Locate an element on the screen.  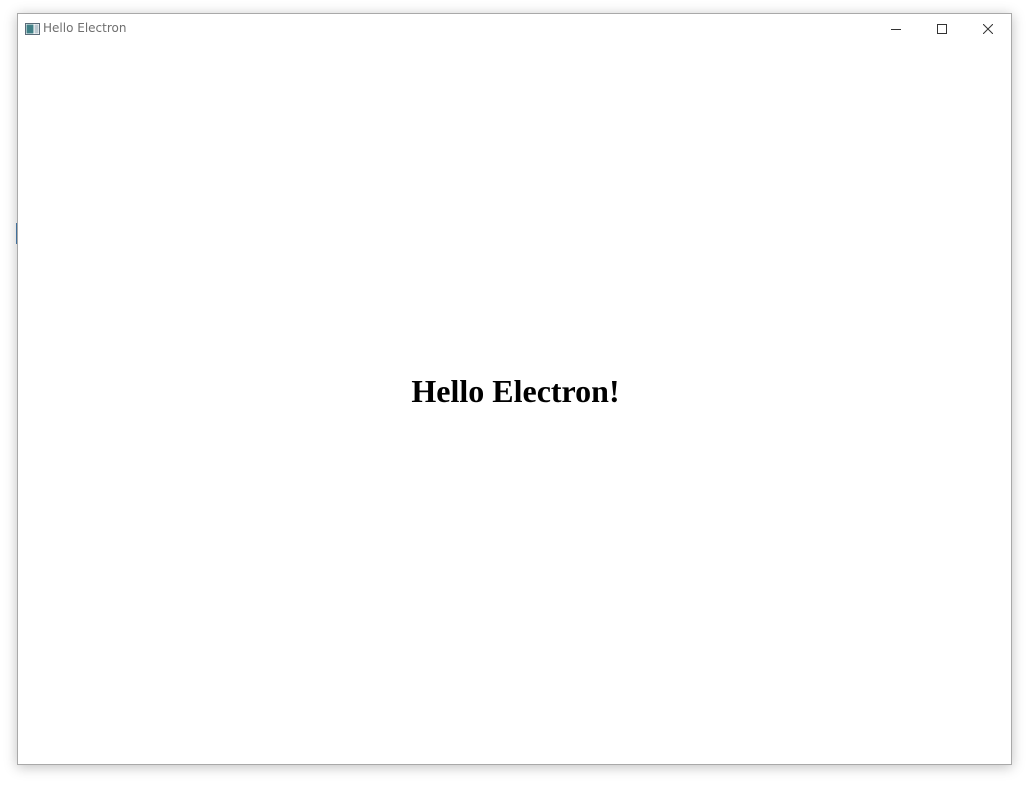
close-icon is located at coordinates (988, 28).